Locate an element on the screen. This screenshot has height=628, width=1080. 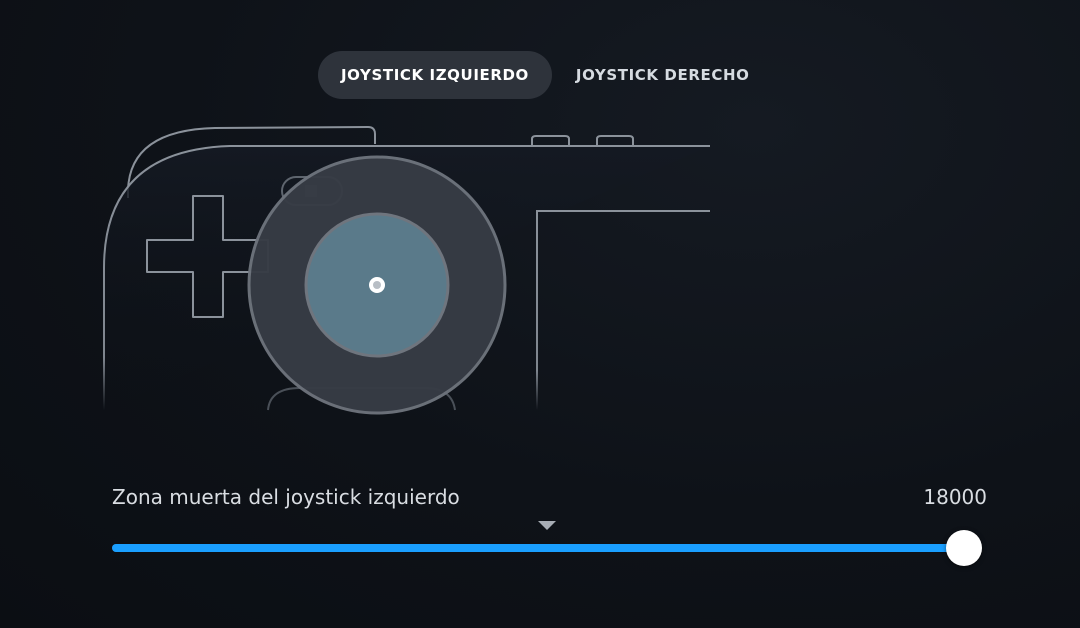
default-marker-icon is located at coordinates (547, 525).